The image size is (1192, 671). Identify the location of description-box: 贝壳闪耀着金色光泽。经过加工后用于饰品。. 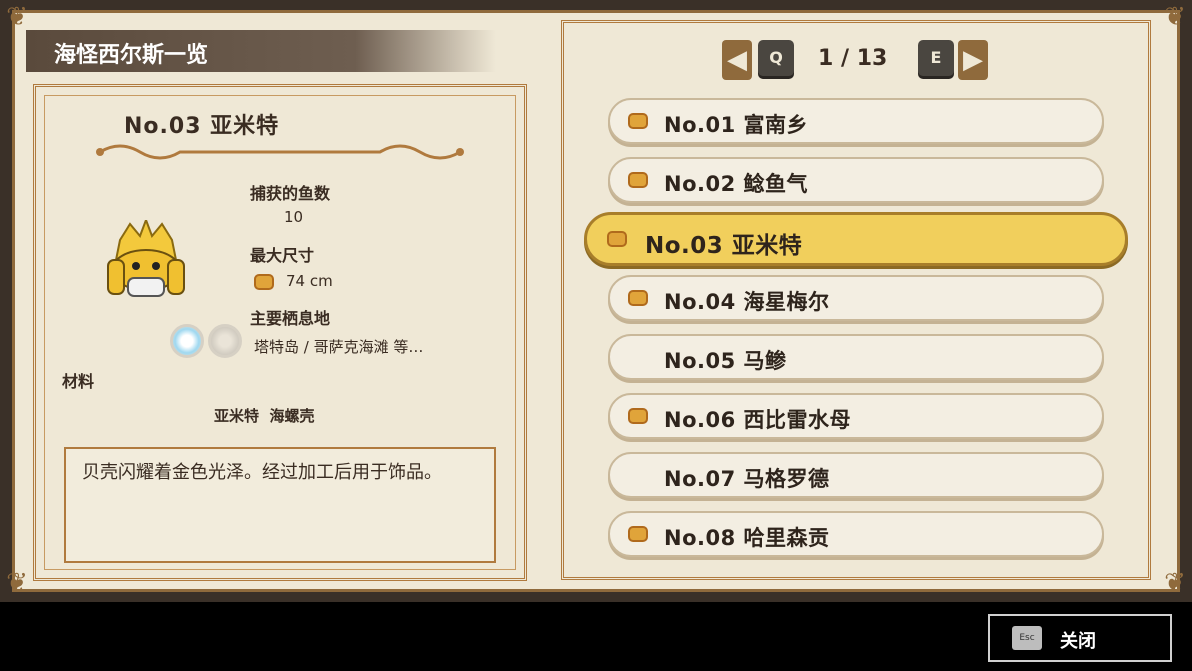
(280, 505).